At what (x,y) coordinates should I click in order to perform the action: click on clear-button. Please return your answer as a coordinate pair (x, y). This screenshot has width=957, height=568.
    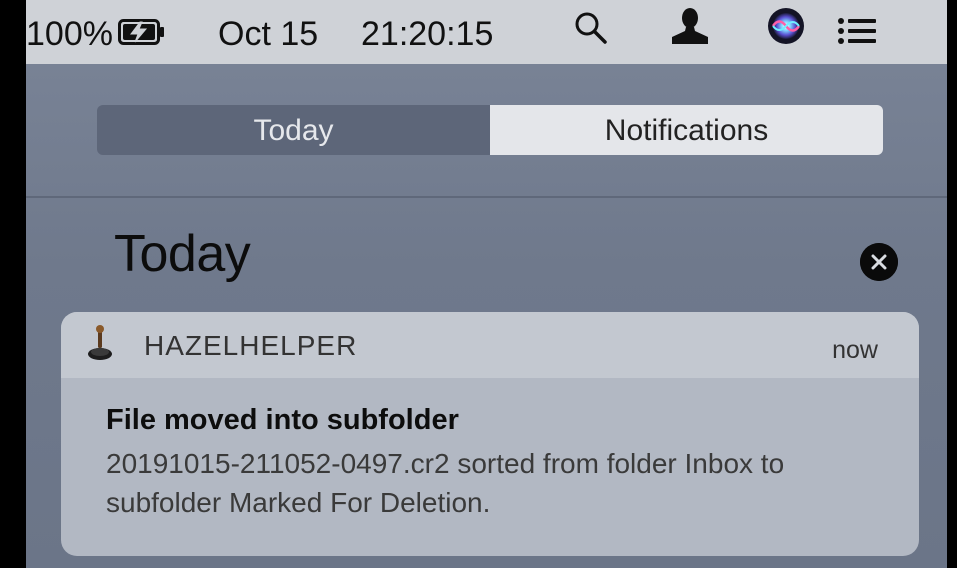
    Looking at the image, I should click on (879, 262).